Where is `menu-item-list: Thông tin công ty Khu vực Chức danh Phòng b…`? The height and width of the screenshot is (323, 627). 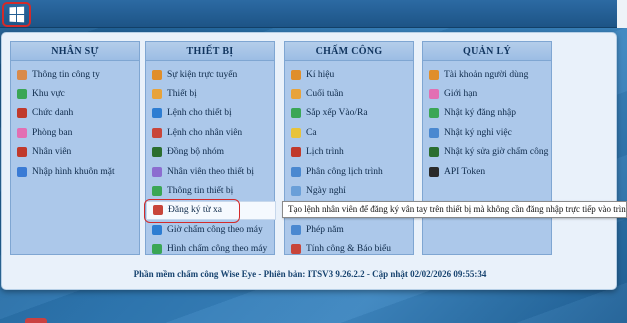
menu-item-list: Thông tin công ty Khu vực Chức danh Phòng b… is located at coordinates (75, 121).